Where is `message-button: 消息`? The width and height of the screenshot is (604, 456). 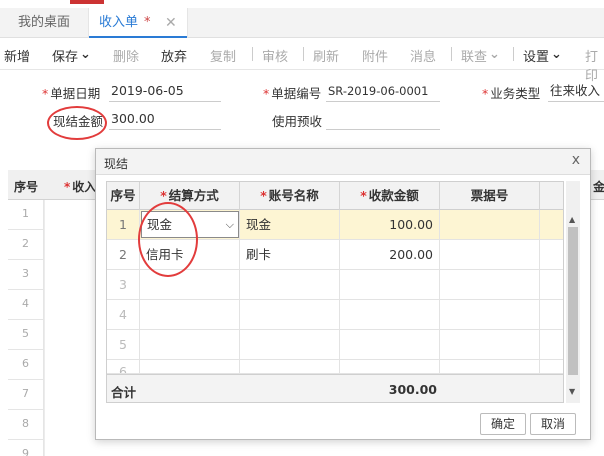
message-button: 消息 is located at coordinates (423, 55).